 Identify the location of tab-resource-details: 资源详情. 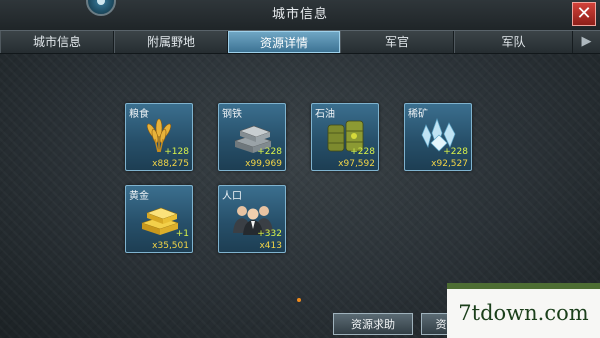
(284, 42).